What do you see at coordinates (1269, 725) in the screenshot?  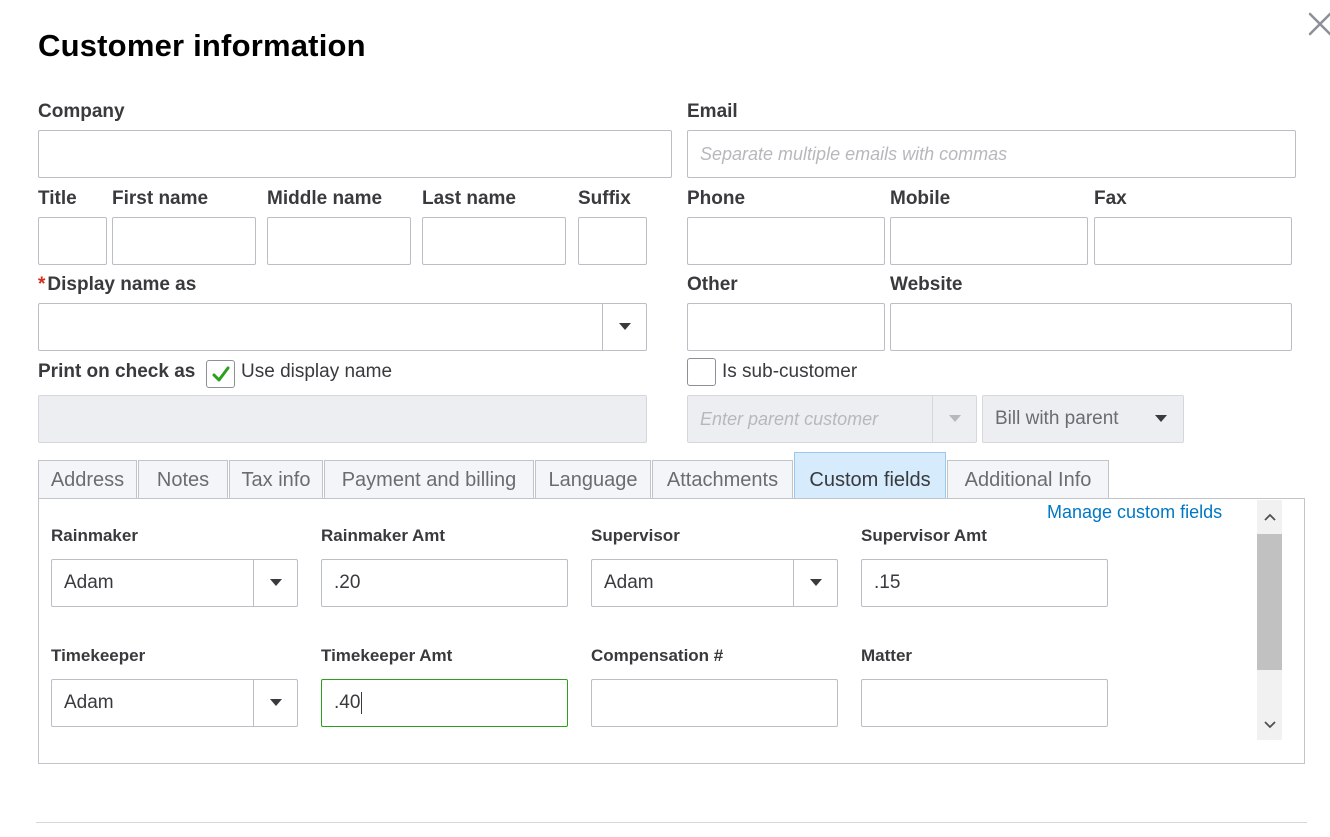 I see `scroll-down-icon` at bounding box center [1269, 725].